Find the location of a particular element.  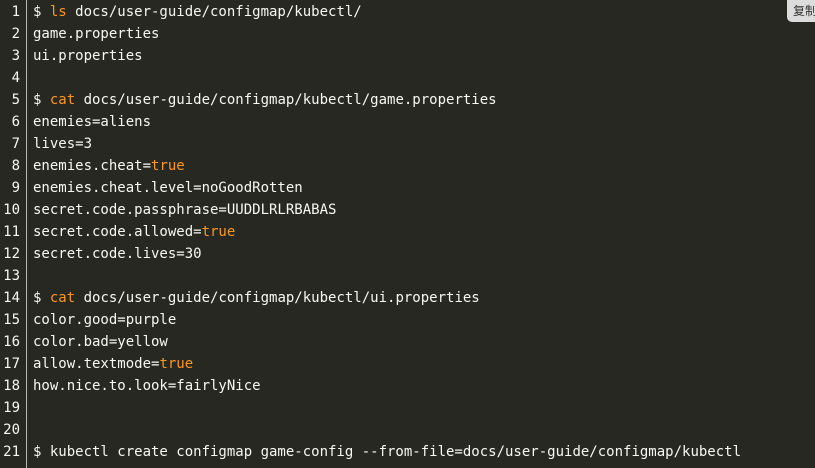

line-number: 6 is located at coordinates (15, 122).